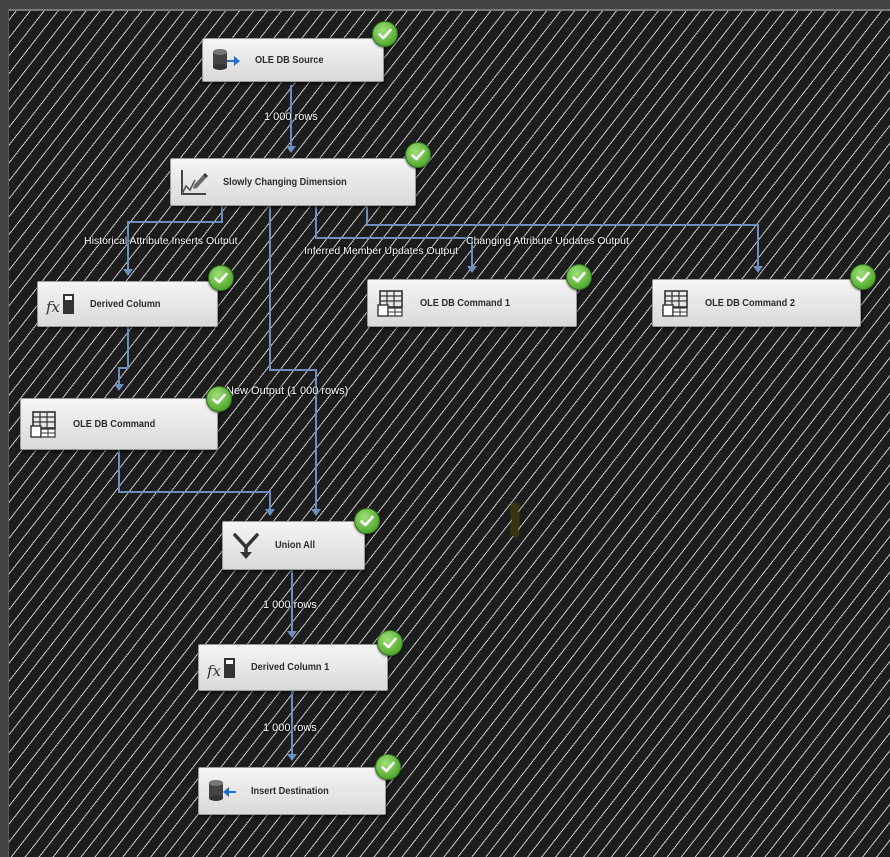 The image size is (890, 857). I want to click on node-derived-column: fx Derived Column, so click(127, 304).